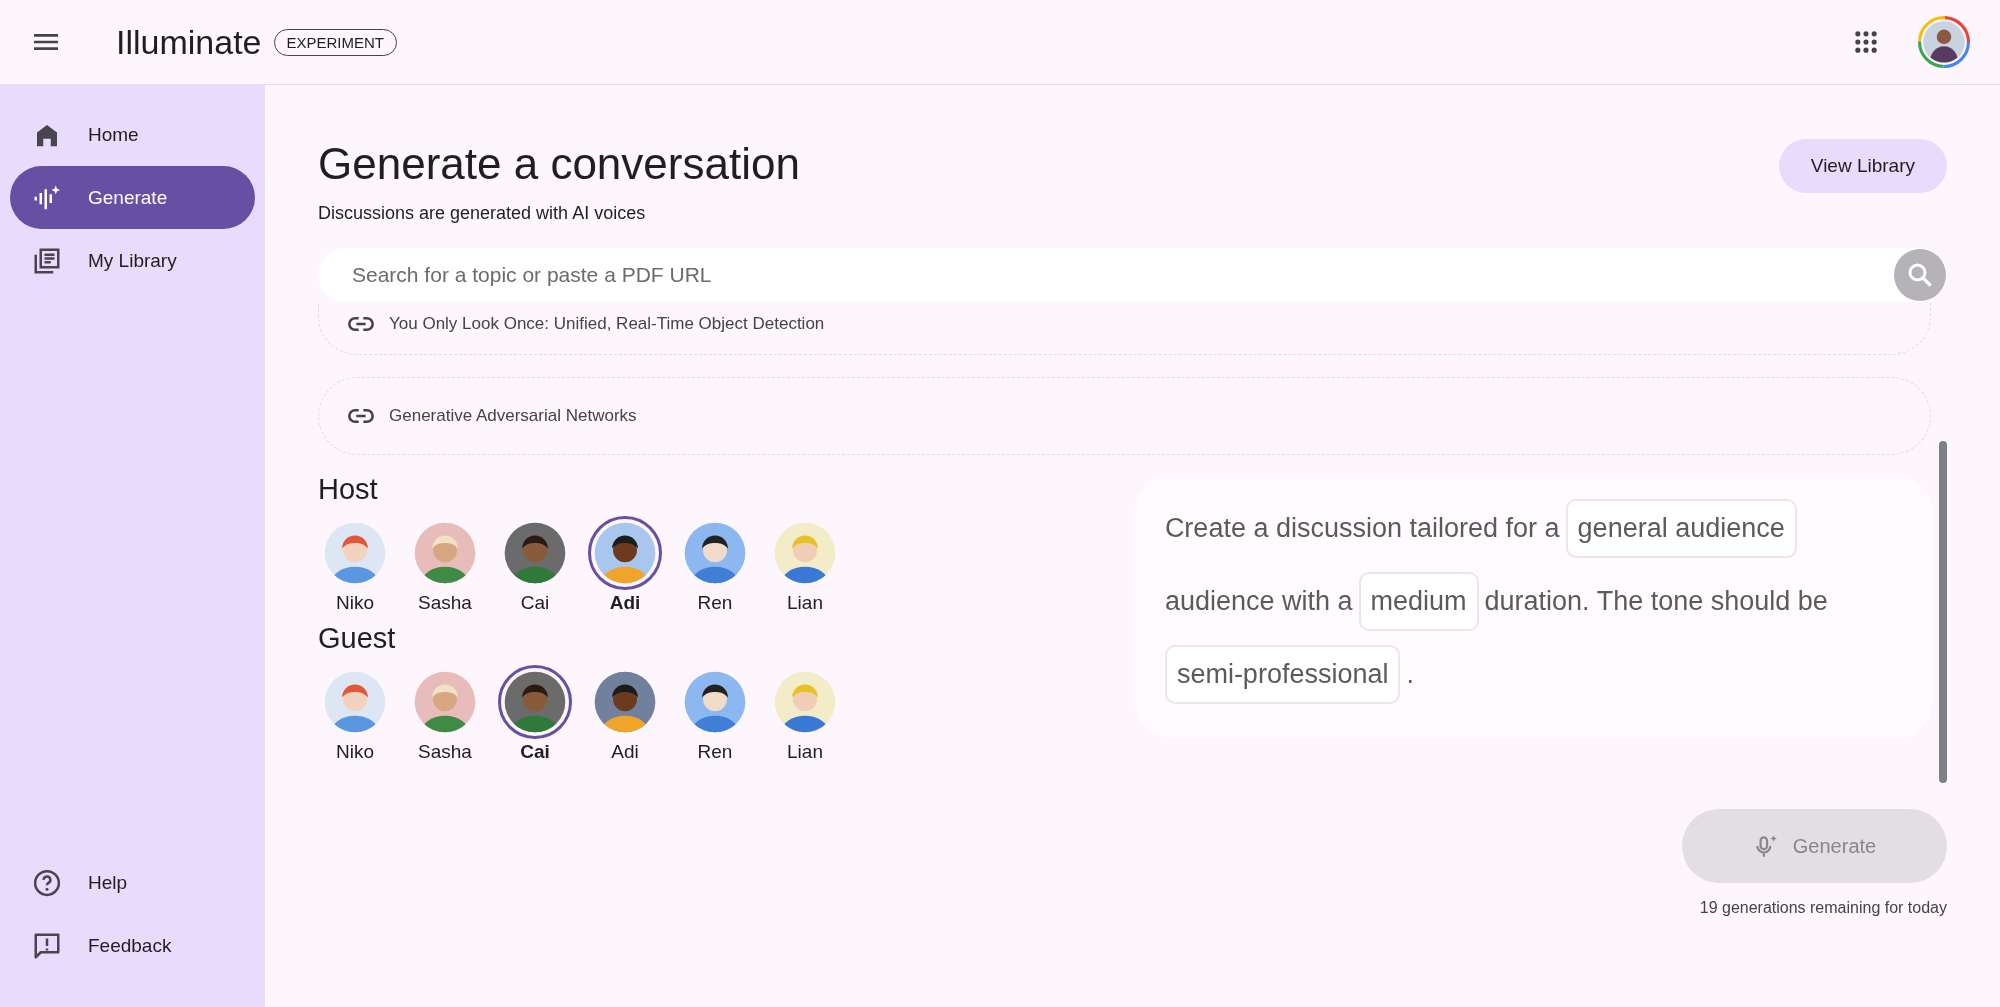 The width and height of the screenshot is (2000, 1007). Describe the element at coordinates (1418, 601) in the screenshot. I see `option-chip: medium` at that location.